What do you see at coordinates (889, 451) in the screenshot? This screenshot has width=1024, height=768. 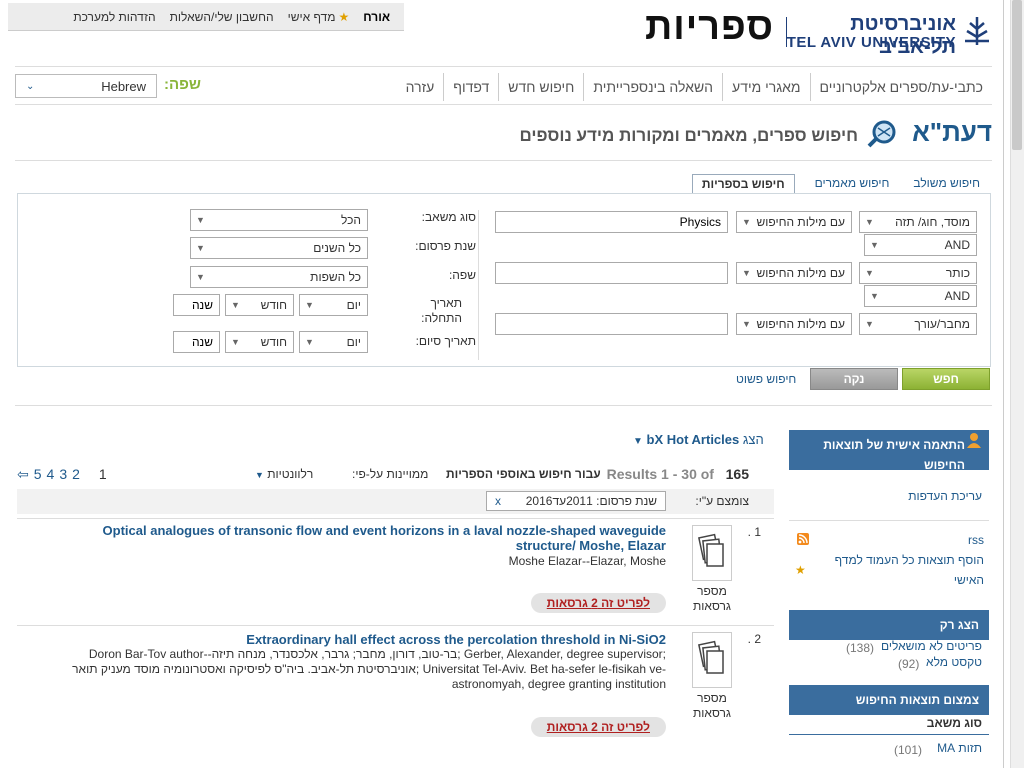 I see `personalize-header: התאמה אישית של תוצאות החיפוש` at bounding box center [889, 451].